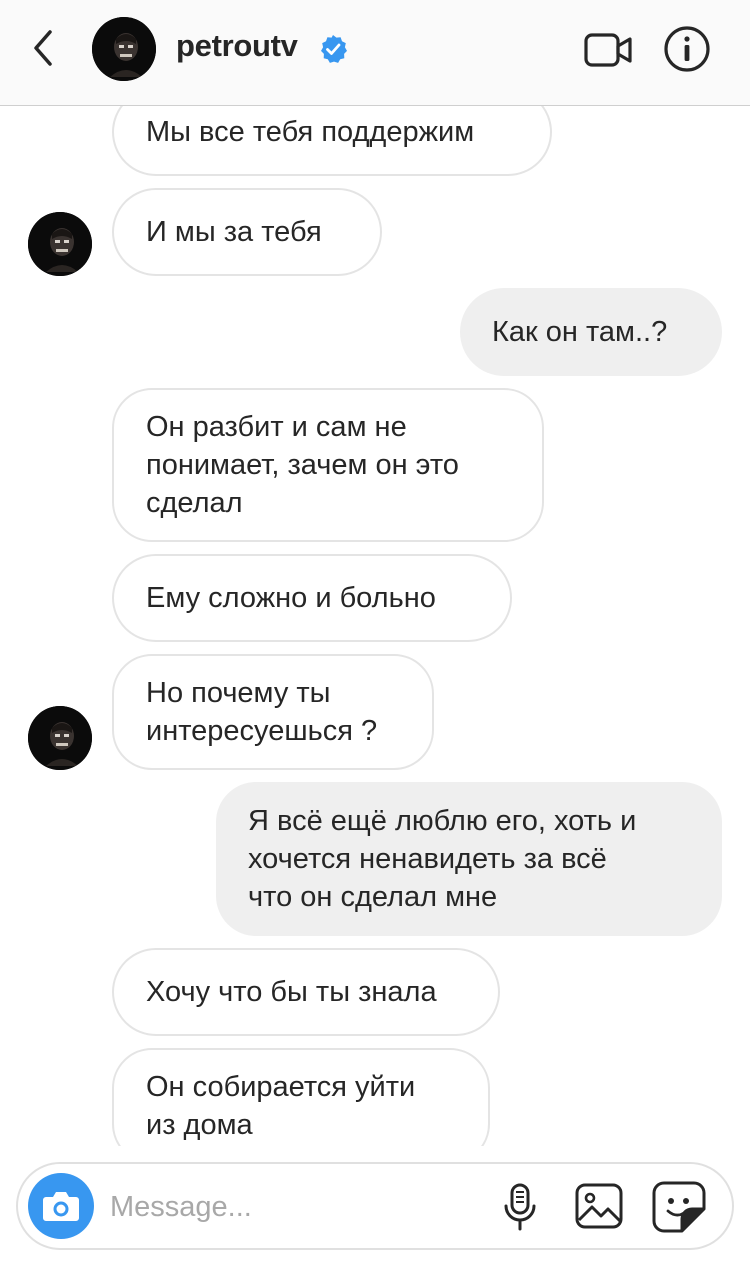 The height and width of the screenshot is (1286, 750). I want to click on incoming-message: И мы за тебя, so click(247, 232).